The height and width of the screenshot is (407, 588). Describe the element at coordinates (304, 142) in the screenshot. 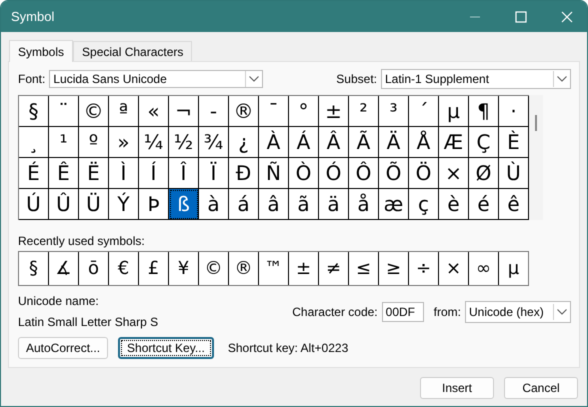

I see `symbol-cell: Á` at that location.